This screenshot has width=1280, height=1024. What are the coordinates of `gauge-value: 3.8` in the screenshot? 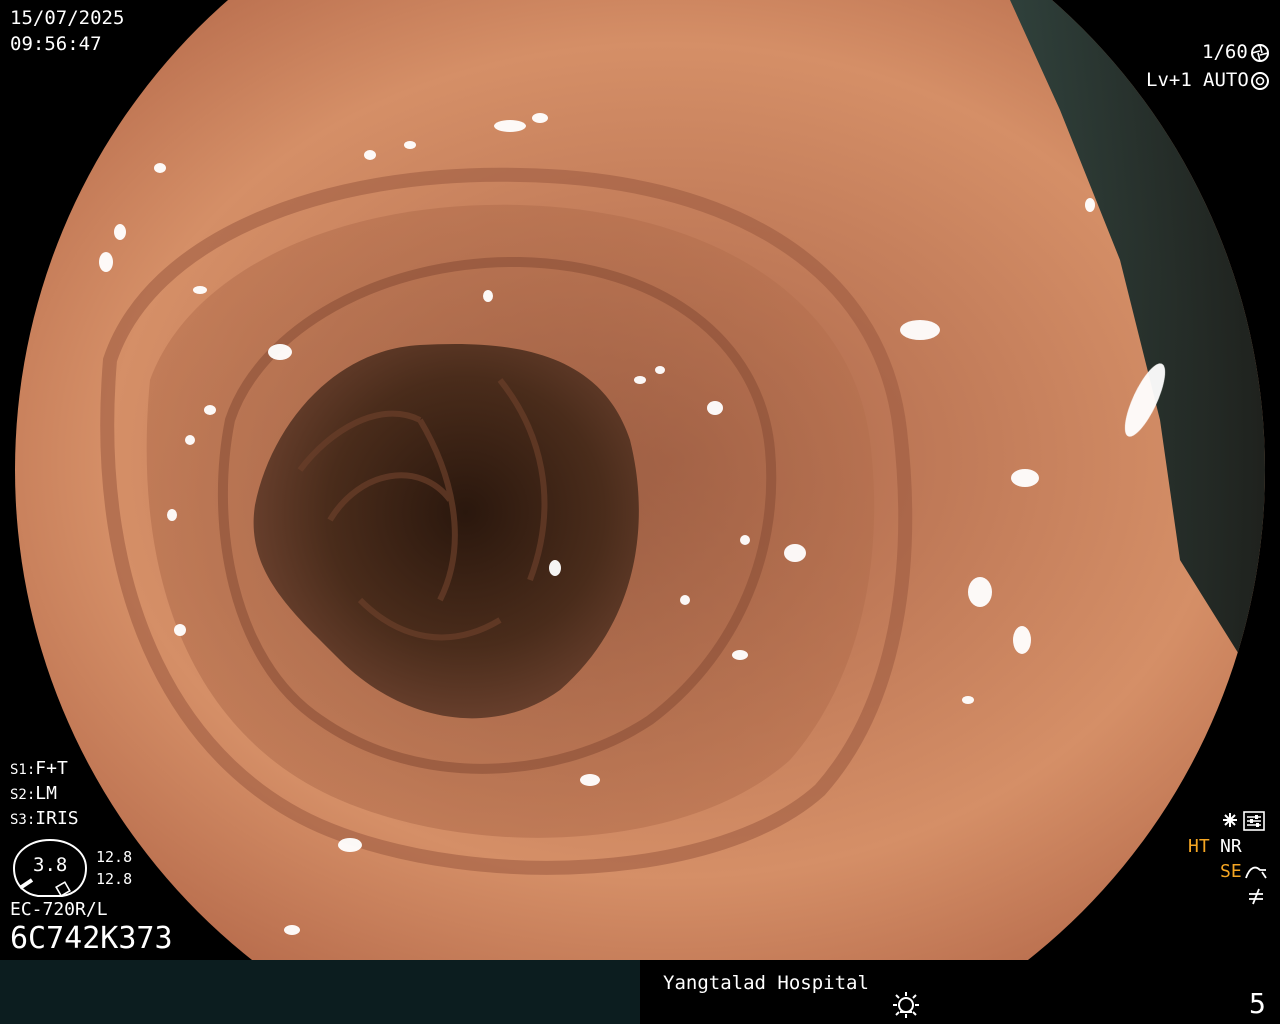 It's located at (50, 865).